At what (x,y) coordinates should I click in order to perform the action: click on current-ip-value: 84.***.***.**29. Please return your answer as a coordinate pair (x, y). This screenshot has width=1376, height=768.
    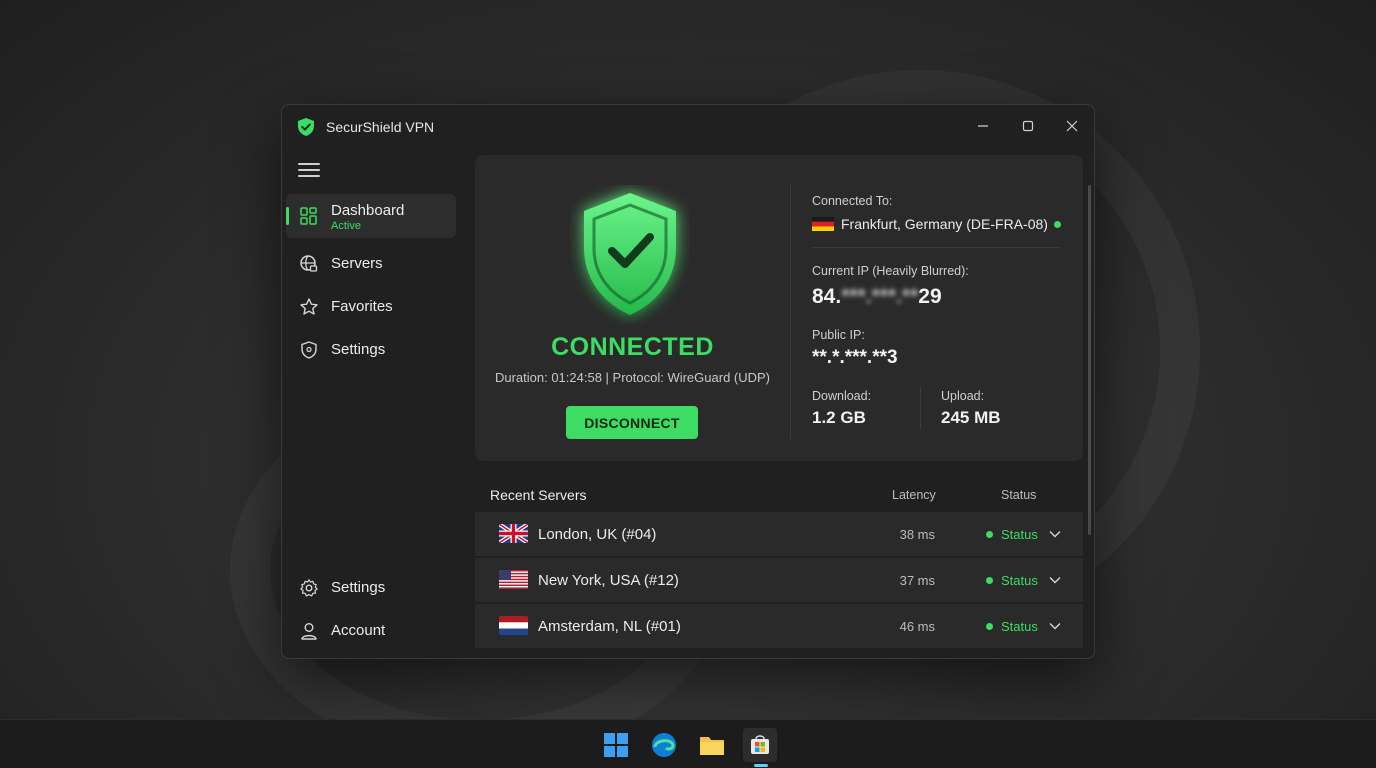
    Looking at the image, I should click on (877, 297).